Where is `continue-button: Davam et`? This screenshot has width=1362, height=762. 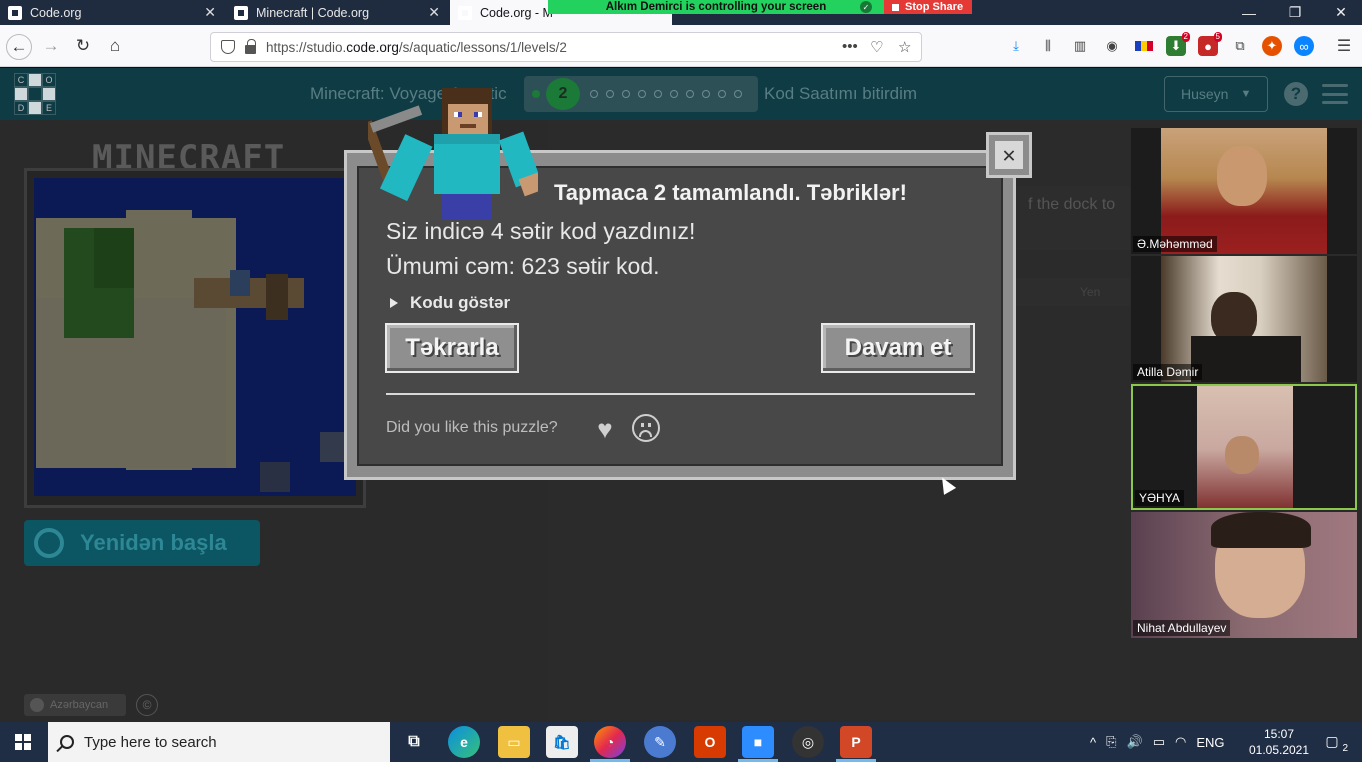 continue-button: Davam et is located at coordinates (898, 348).